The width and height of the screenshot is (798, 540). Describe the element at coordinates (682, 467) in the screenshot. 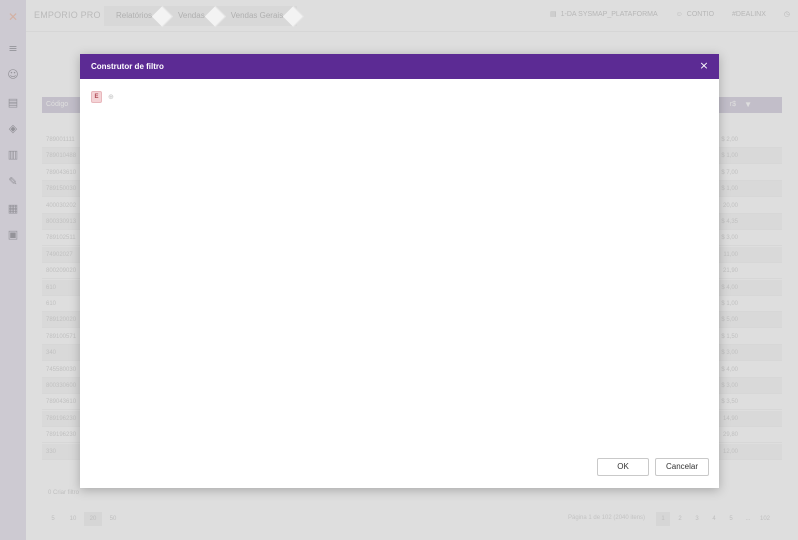

I see `cancel-button: Cancelar` at that location.